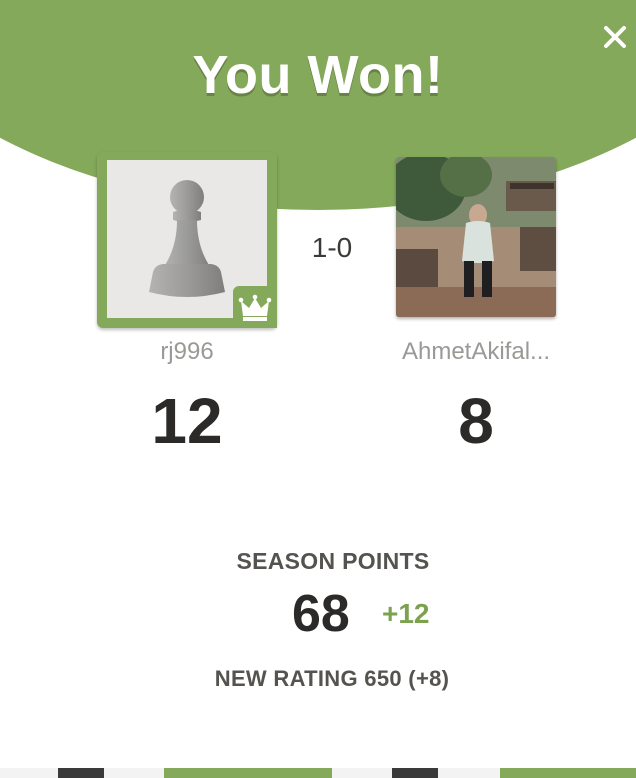  I want to click on close-icon, so click(615, 37).